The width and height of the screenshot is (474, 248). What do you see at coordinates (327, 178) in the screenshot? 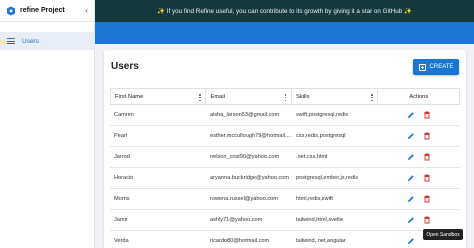
I see `cell-skills: postgresql,ember.js,redis` at bounding box center [327, 178].